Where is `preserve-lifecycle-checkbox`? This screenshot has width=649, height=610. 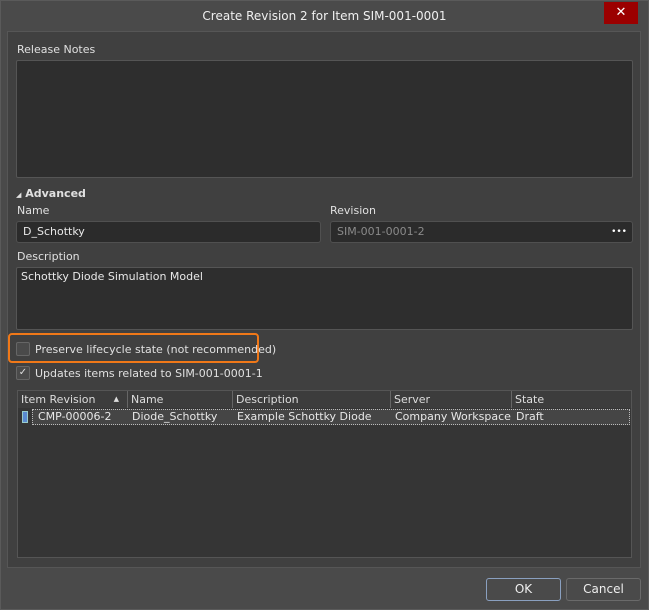
preserve-lifecycle-checkbox is located at coordinates (23, 349).